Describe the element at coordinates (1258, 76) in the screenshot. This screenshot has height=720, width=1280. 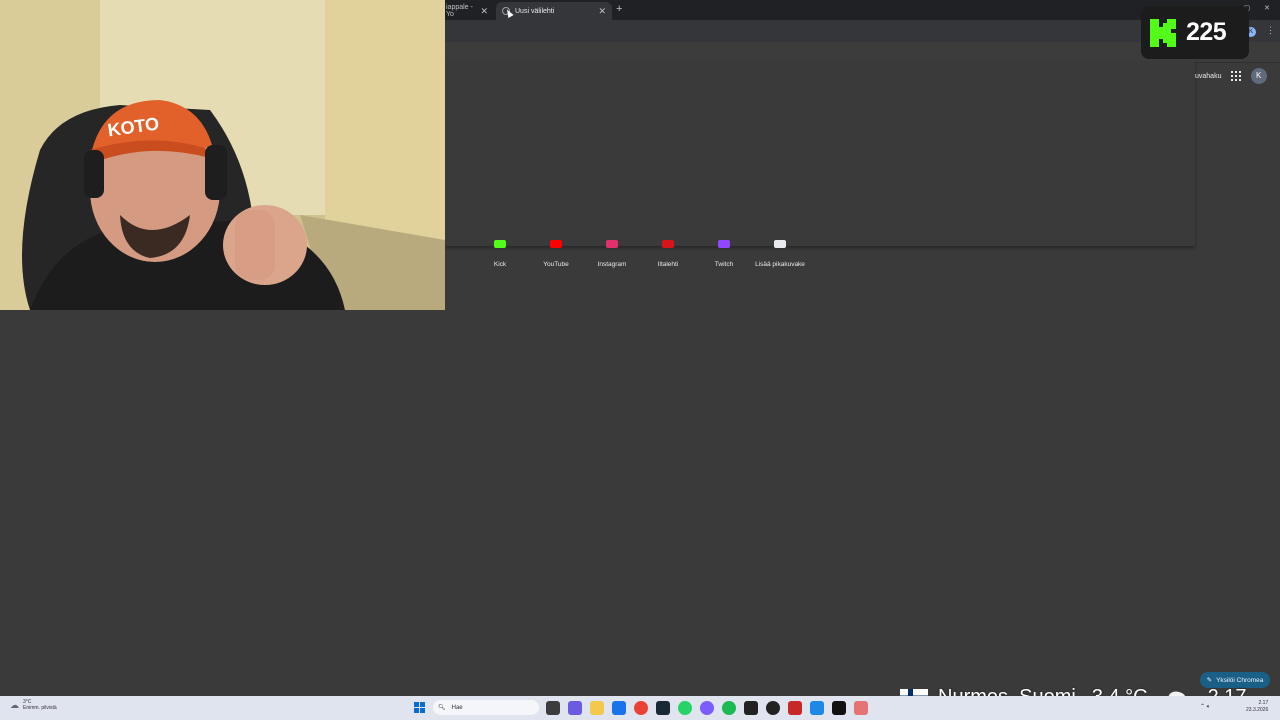
I see `google-account-avatar: K` at that location.